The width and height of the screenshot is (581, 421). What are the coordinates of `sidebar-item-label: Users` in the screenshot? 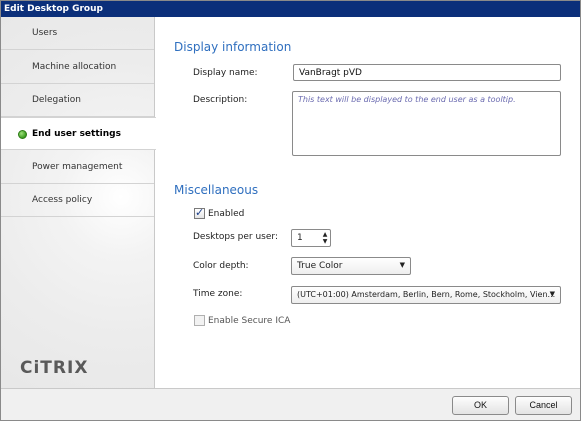 It's located at (45, 33).